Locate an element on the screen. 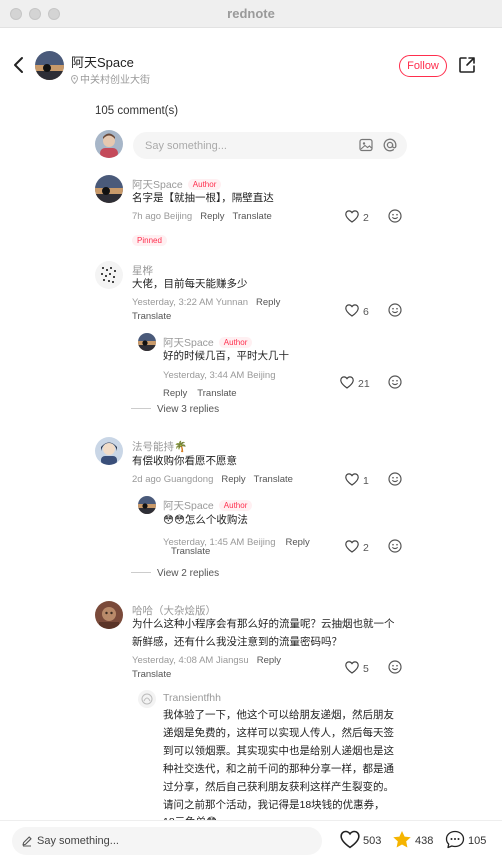 The width and height of the screenshot is (502, 859). my-avatar is located at coordinates (109, 144).